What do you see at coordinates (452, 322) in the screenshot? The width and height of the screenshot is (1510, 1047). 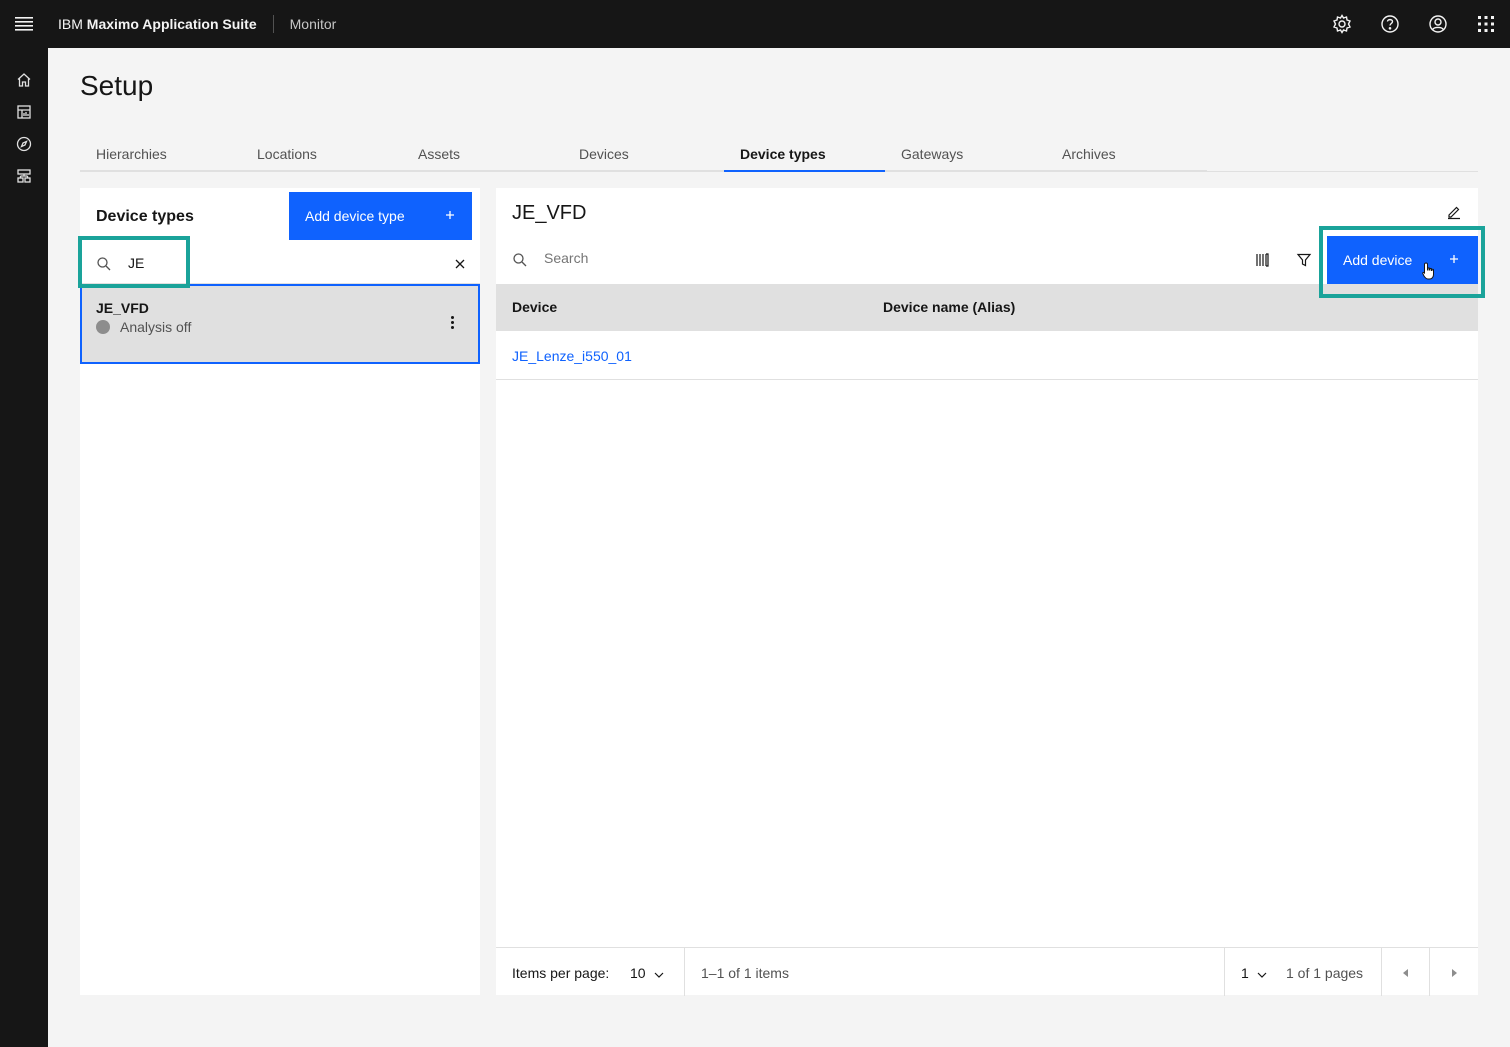 I see `overflow-menu-icon` at bounding box center [452, 322].